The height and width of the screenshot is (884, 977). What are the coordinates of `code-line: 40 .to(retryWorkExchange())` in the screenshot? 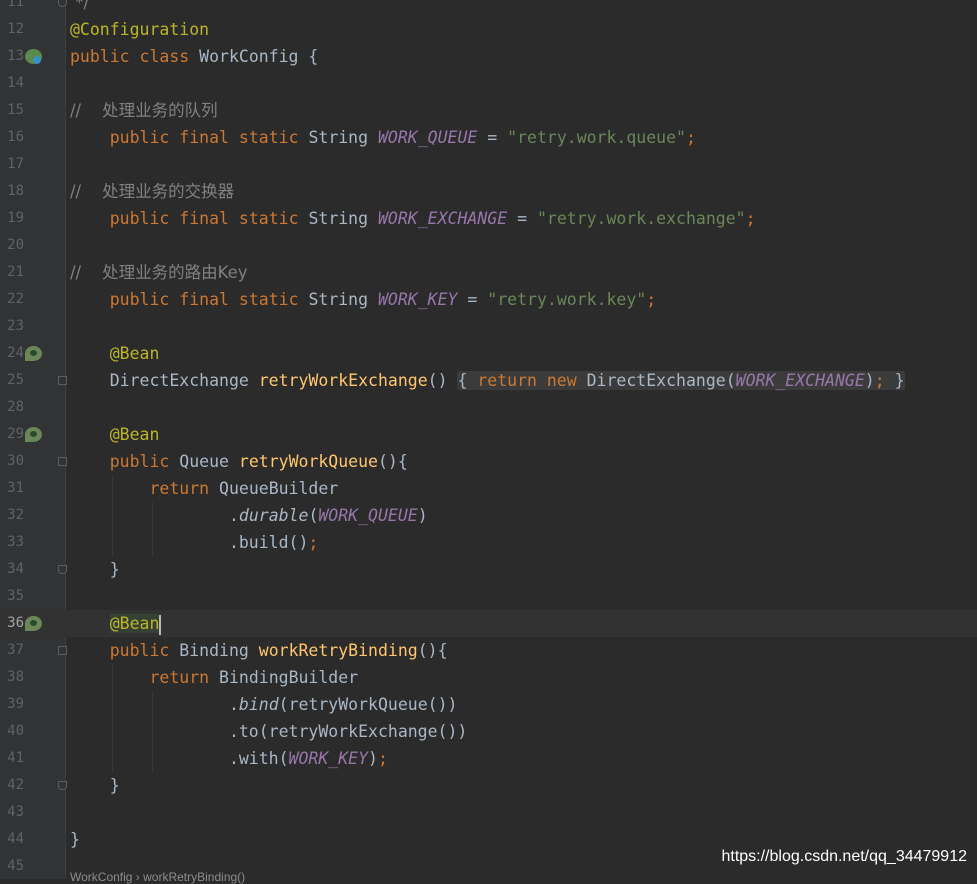 It's located at (488, 731).